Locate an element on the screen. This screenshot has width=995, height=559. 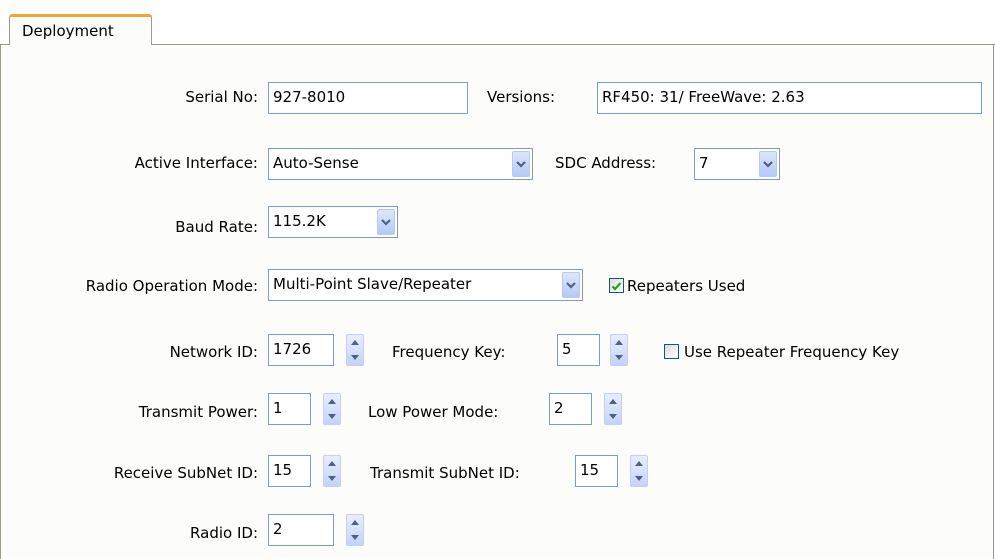
transmit-power-label: Transmit Power: is located at coordinates (198, 412).